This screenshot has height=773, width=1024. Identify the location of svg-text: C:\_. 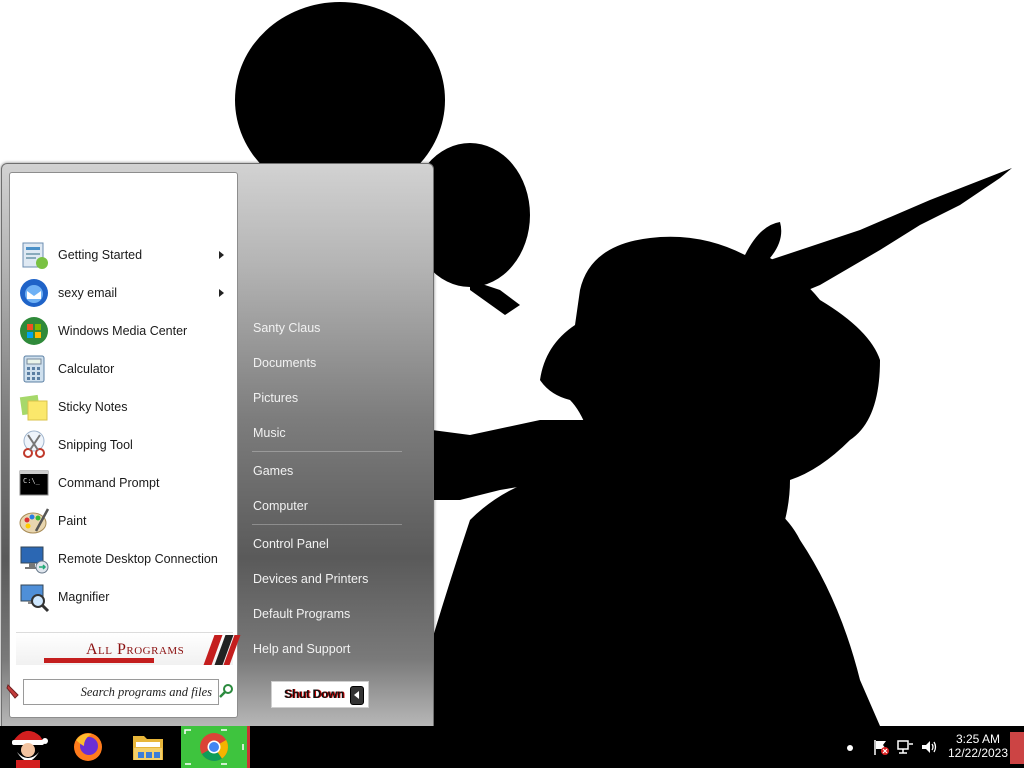
(32, 481).